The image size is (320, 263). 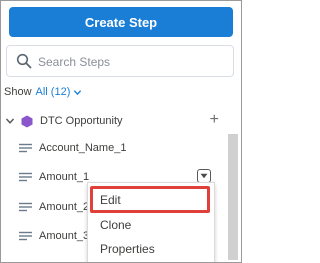 I want to click on show-label: Show, so click(x=18, y=92).